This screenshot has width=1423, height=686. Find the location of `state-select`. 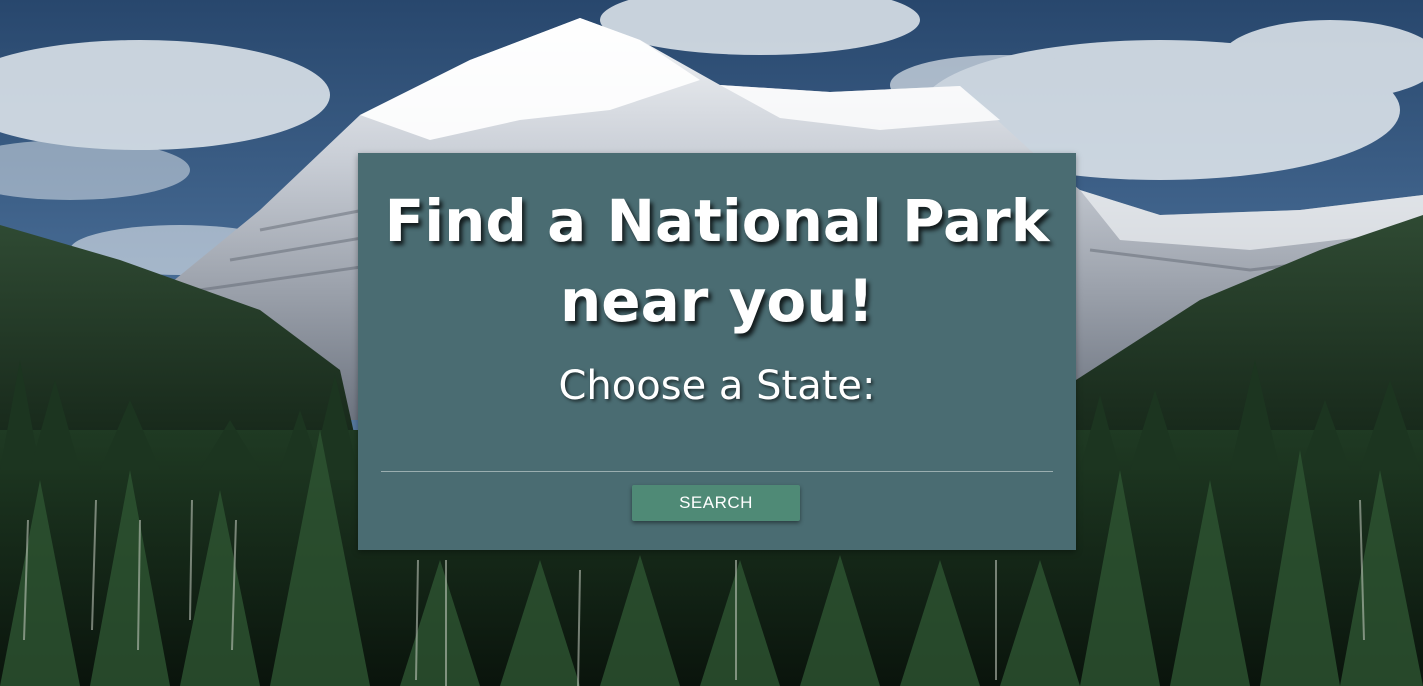

state-select is located at coordinates (717, 457).